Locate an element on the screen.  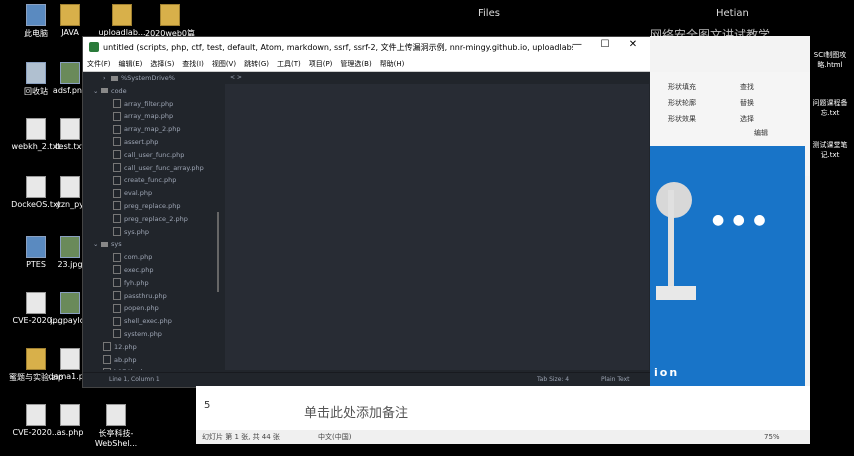
tree-item-label: 12.php is located at coordinates (125, 346).